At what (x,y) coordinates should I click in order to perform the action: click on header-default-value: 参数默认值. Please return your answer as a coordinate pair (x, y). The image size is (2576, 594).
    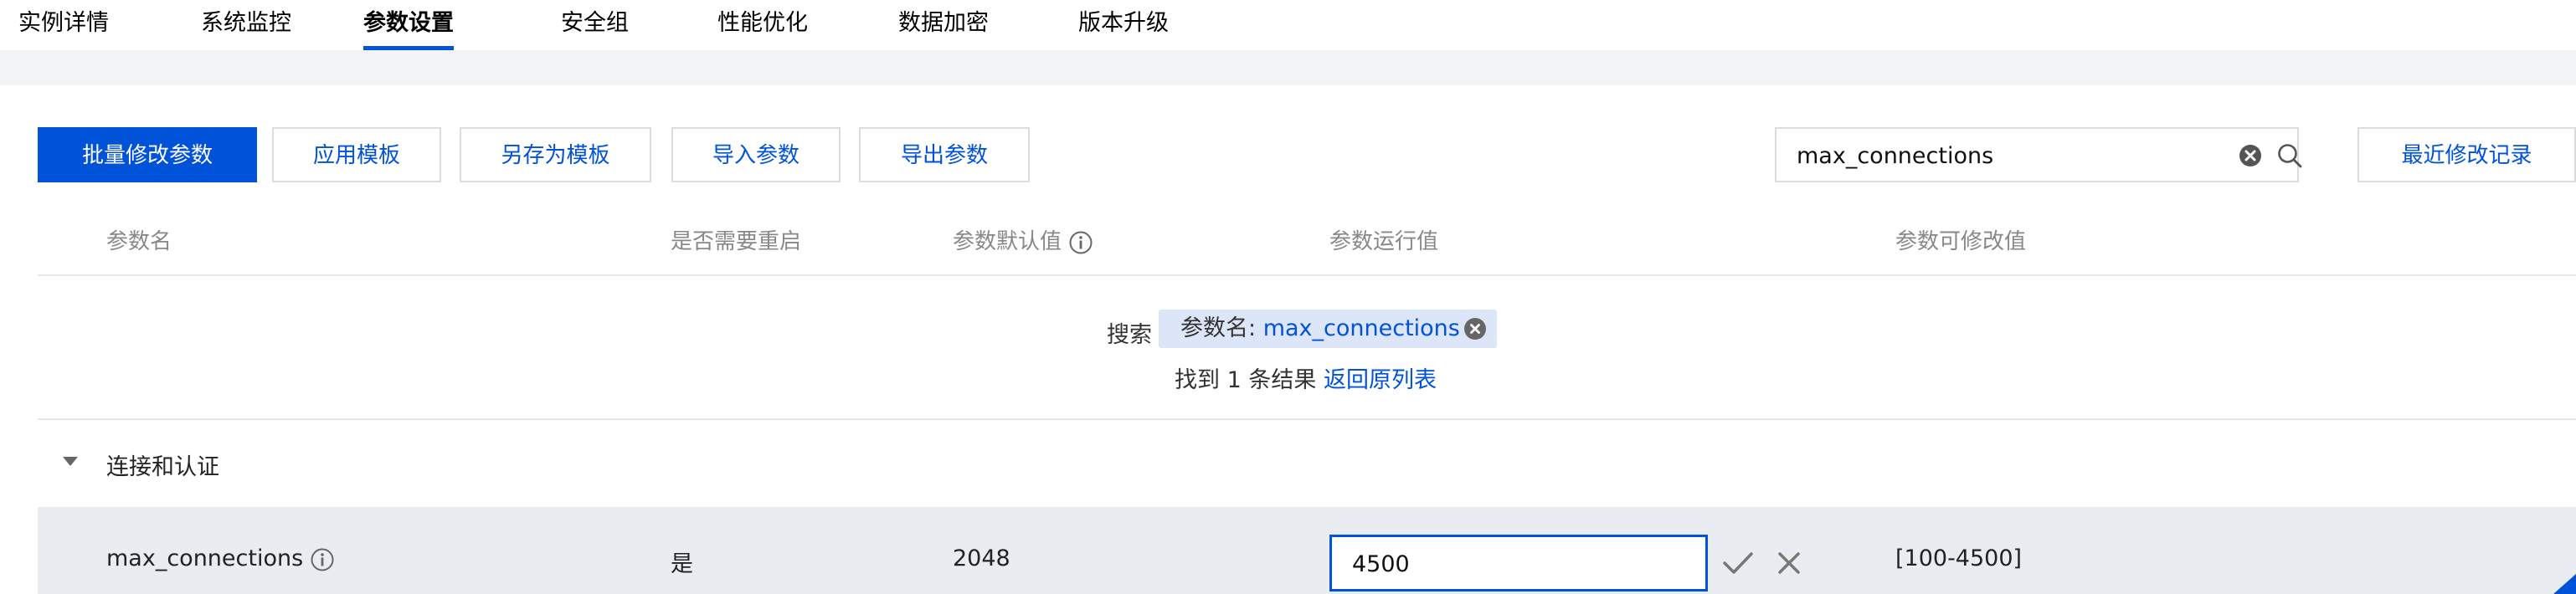
    Looking at the image, I should click on (1023, 239).